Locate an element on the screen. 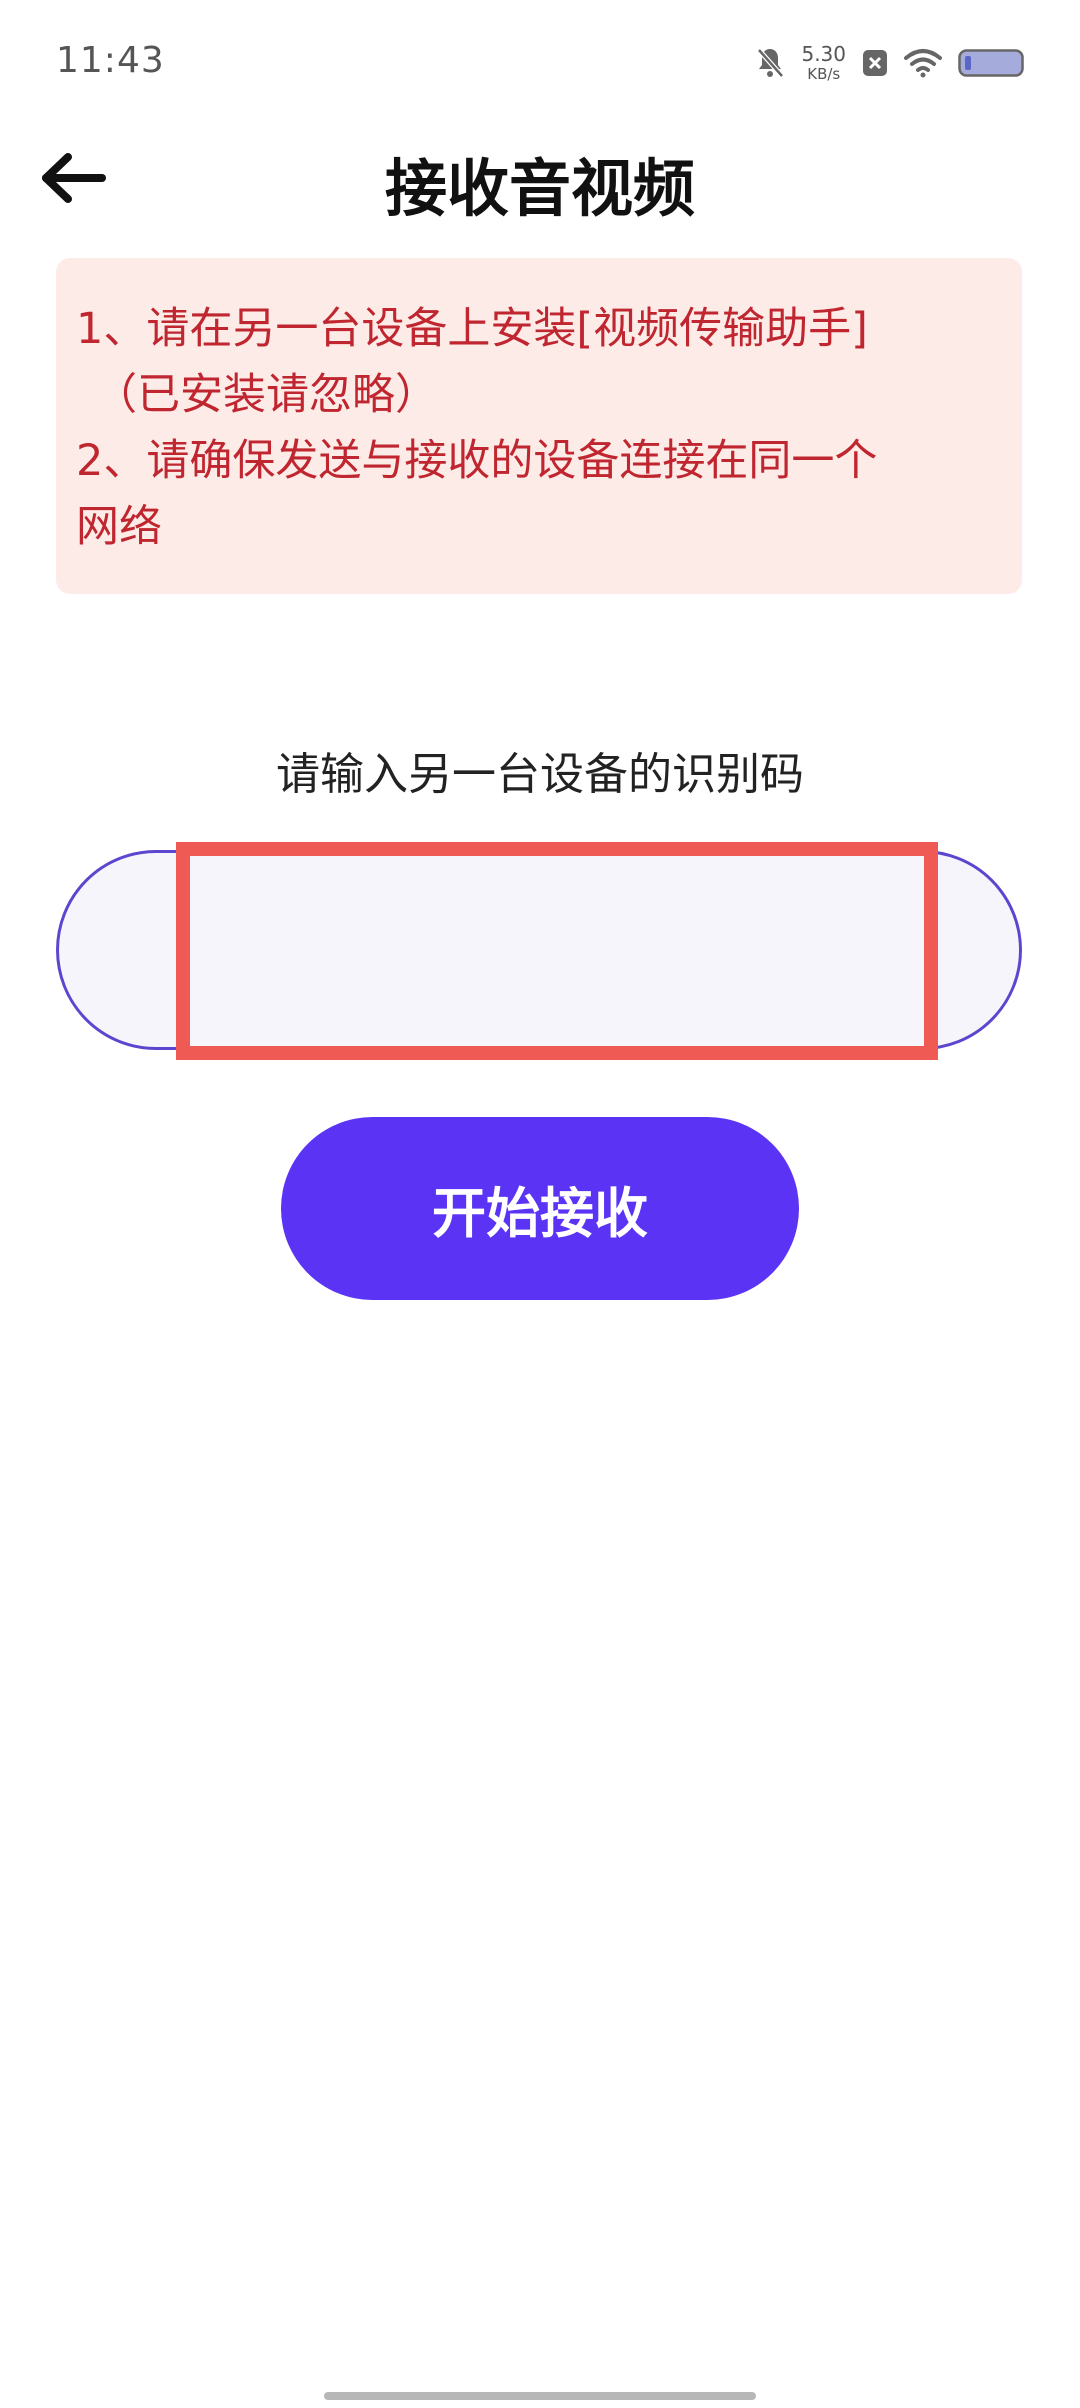 This screenshot has width=1080, height=2408. notice-line-2: （已安装请忽略） is located at coordinates (266, 395).